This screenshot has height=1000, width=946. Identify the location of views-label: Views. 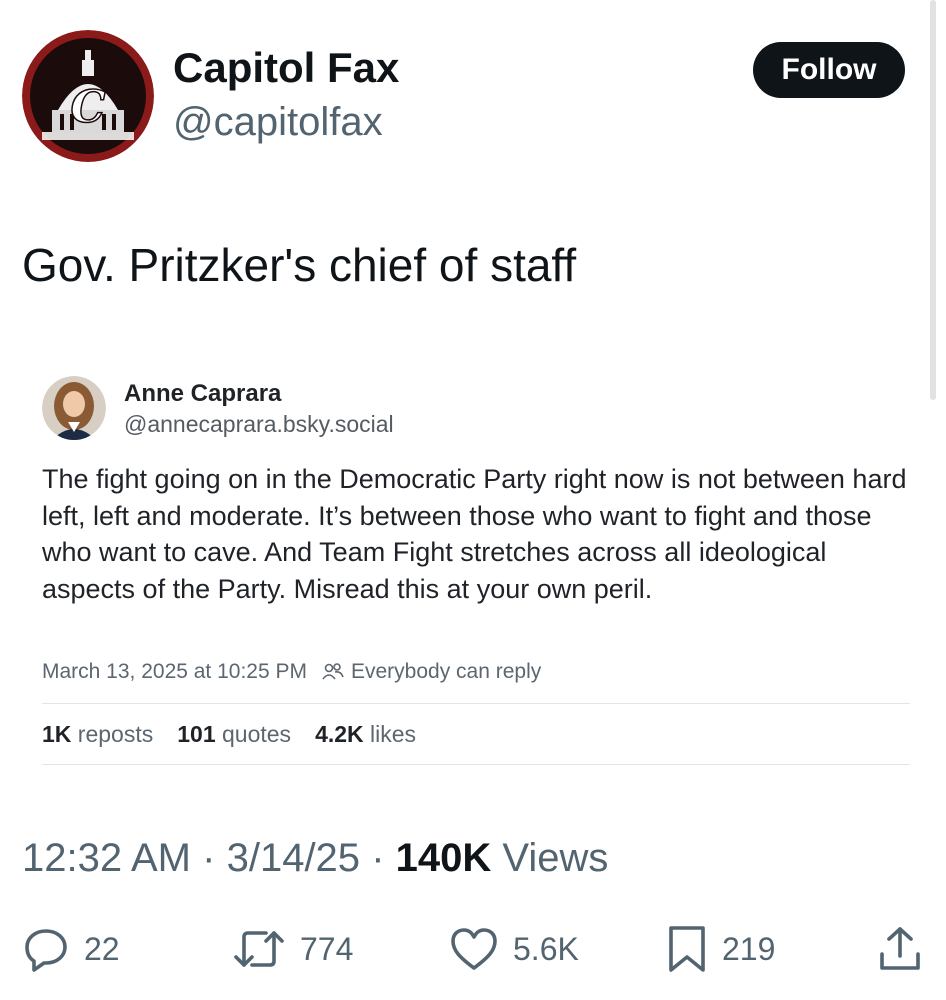
(555, 858).